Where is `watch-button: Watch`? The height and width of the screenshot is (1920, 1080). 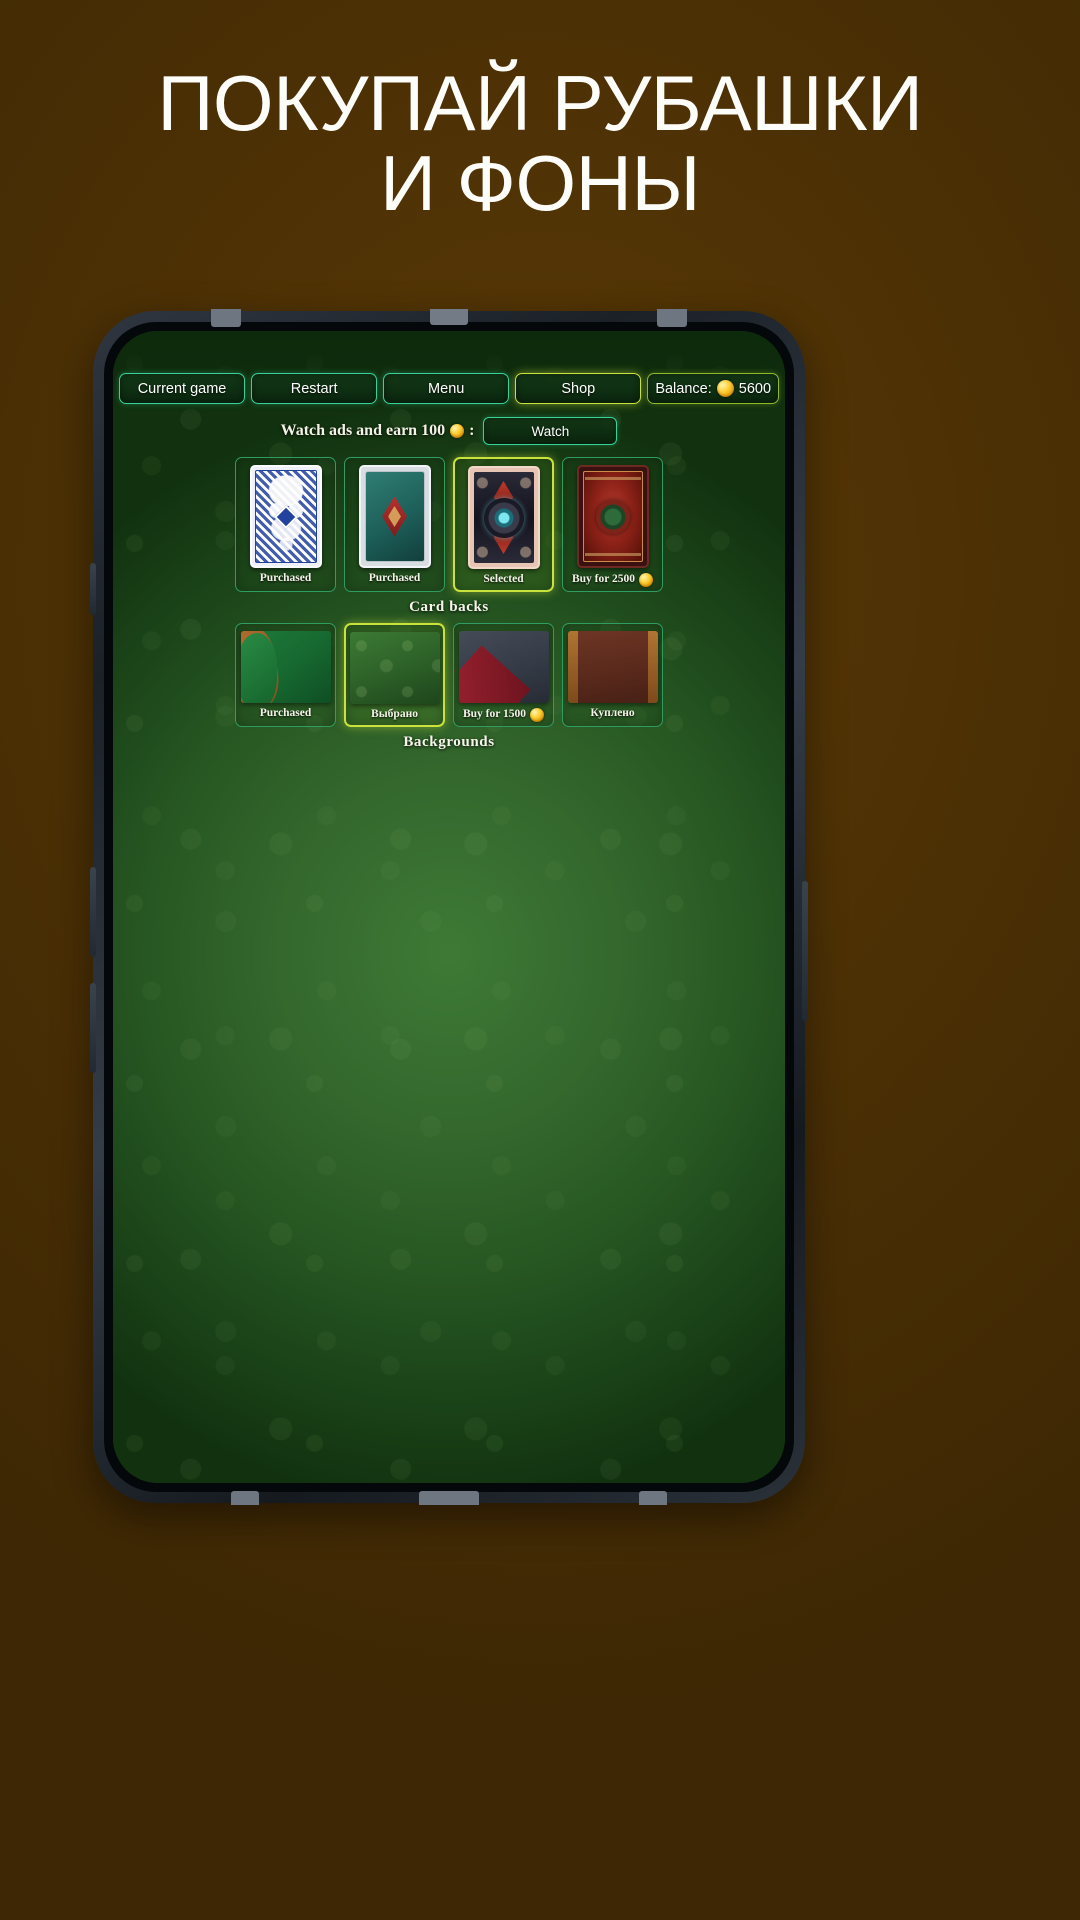 watch-button: Watch is located at coordinates (550, 431).